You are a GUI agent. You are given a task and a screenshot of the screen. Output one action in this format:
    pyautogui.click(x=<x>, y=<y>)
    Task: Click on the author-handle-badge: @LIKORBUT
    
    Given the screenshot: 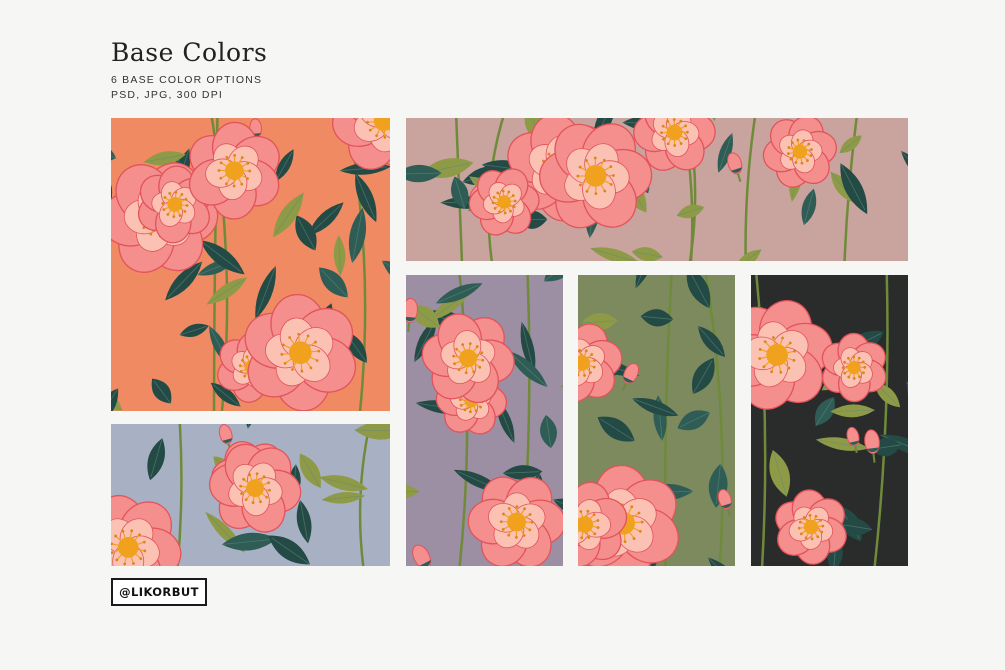 What is the action you would take?
    pyautogui.click(x=159, y=592)
    